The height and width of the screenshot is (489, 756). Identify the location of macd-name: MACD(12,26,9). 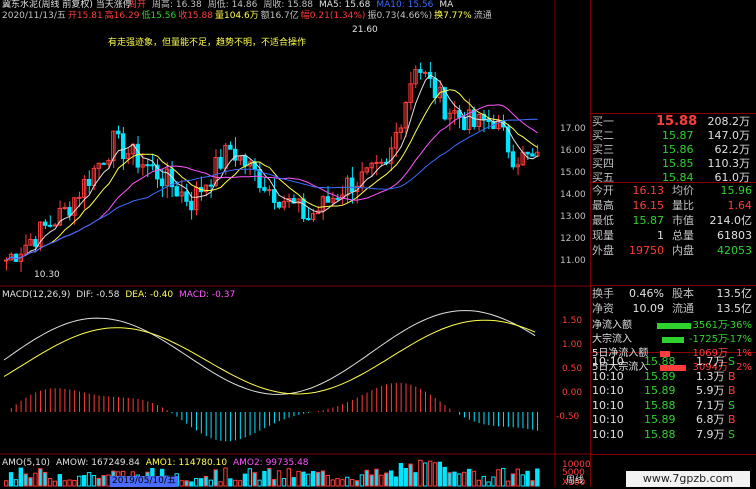
(36, 295).